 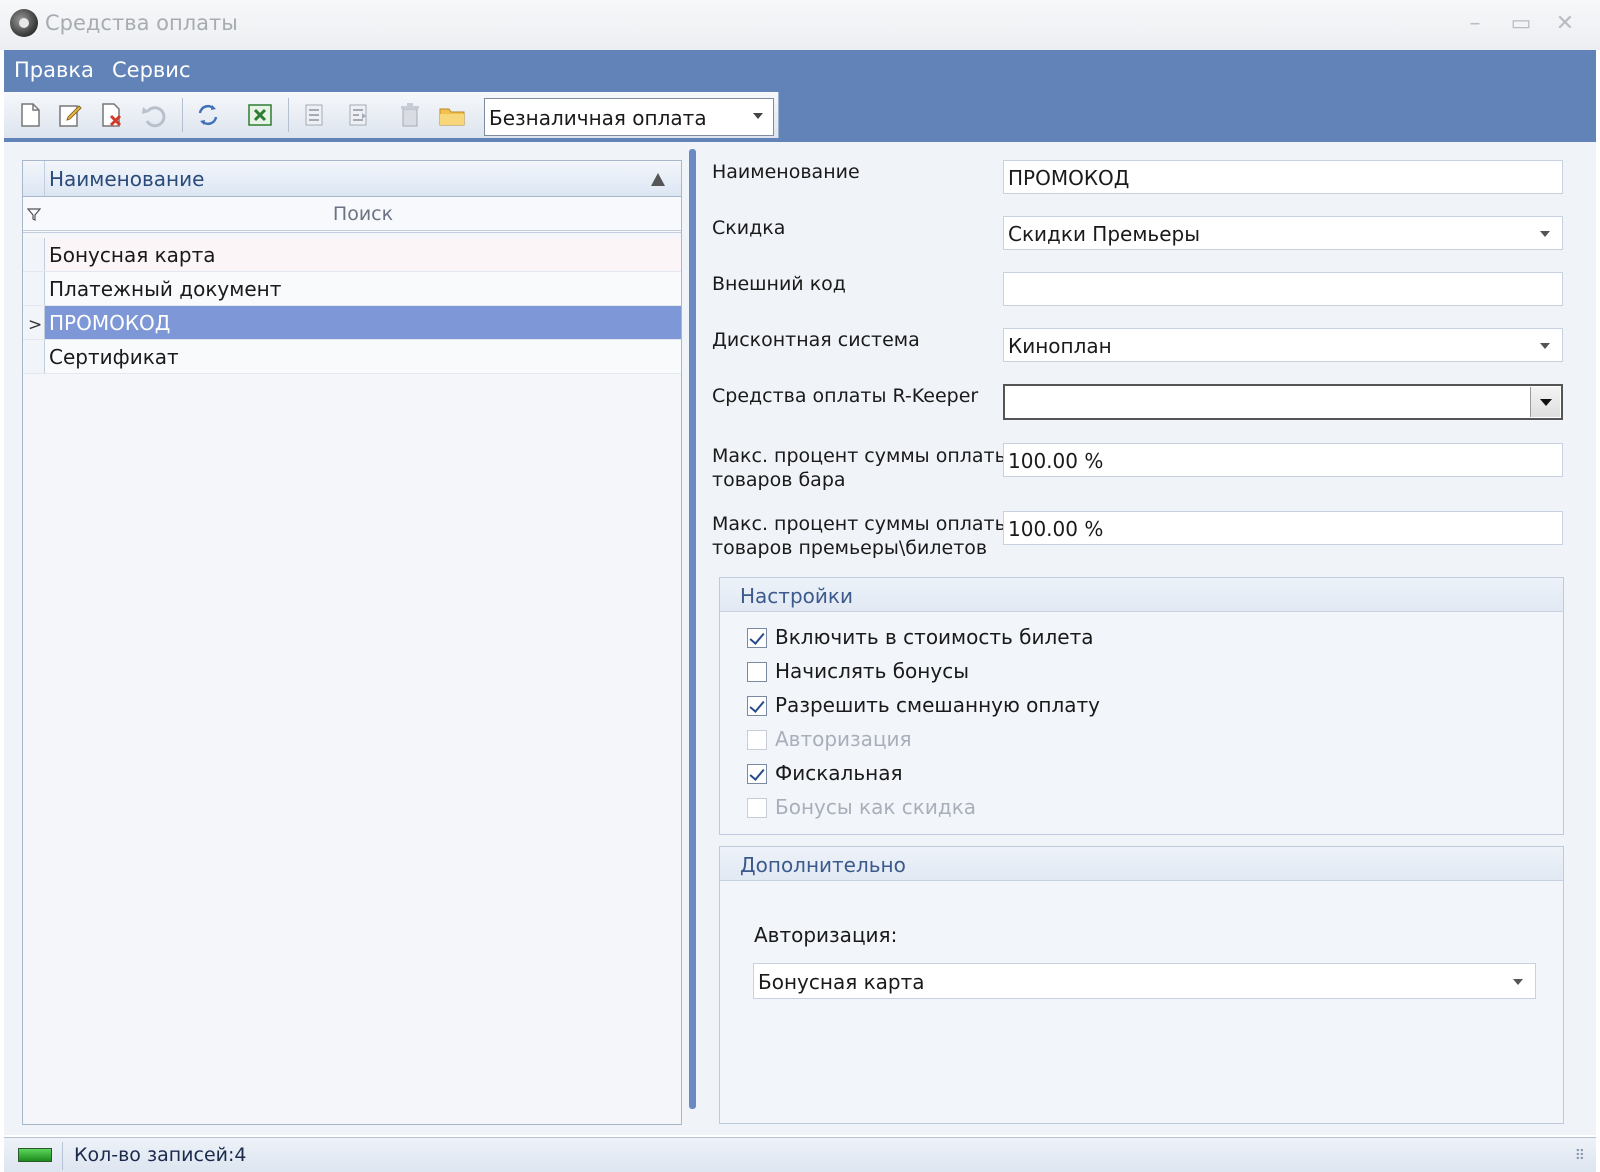 I want to click on undo-icon, so click(x=154, y=115).